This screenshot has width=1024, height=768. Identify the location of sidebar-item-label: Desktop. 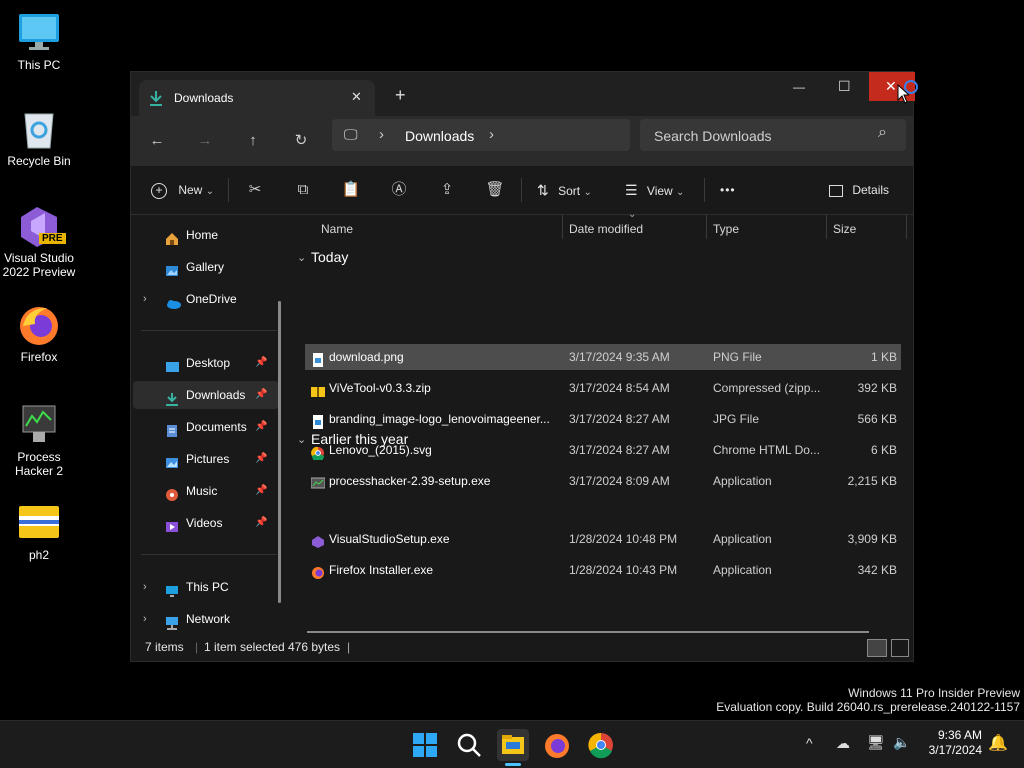
(208, 363).